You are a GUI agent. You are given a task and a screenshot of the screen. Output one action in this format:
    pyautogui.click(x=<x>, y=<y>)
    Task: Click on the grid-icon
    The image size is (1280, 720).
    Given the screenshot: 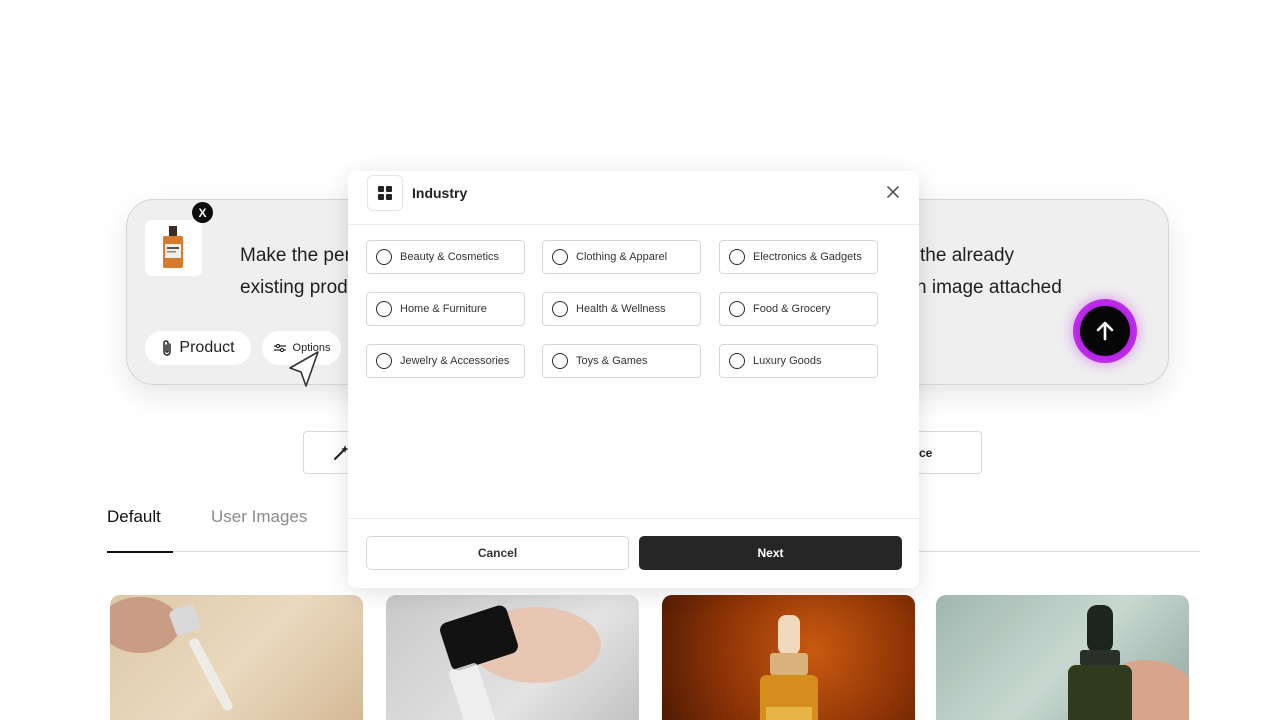 What is the action you would take?
    pyautogui.click(x=385, y=193)
    